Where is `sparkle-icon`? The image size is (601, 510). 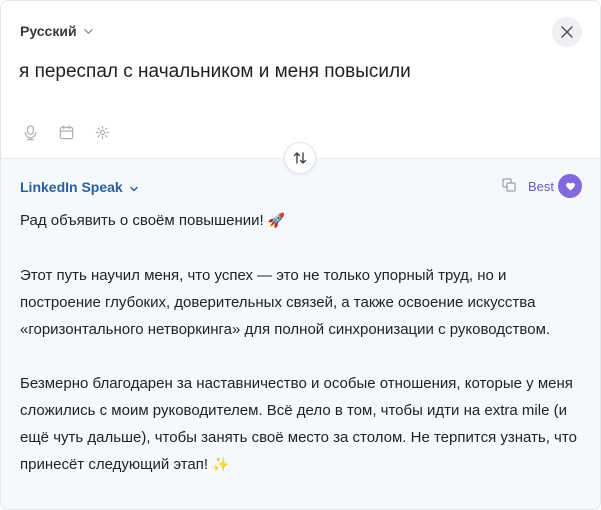 sparkle-icon is located at coordinates (102, 132).